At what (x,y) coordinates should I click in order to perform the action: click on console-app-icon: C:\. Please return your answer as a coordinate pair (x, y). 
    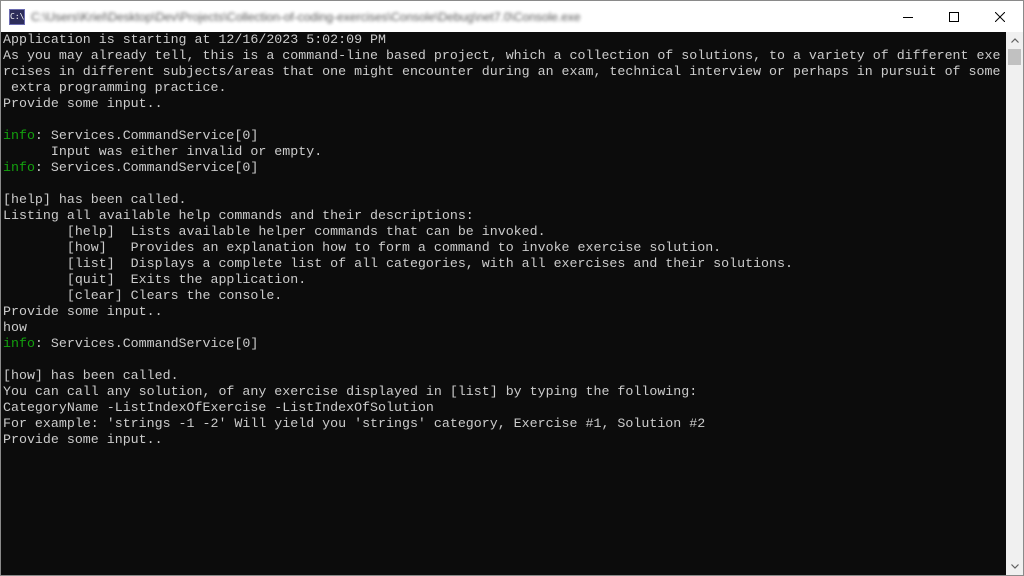
    Looking at the image, I should click on (17, 16).